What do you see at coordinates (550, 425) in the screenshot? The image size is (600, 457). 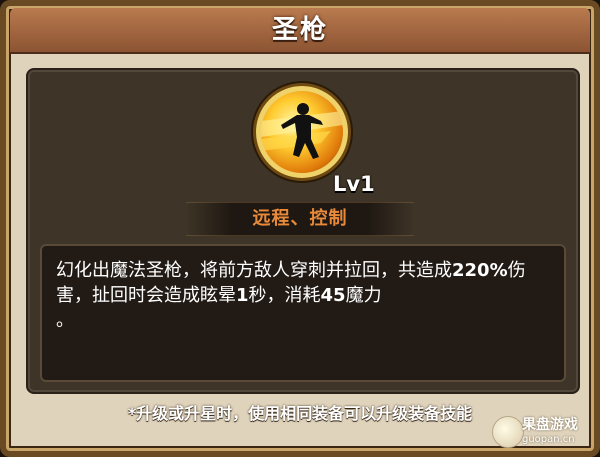 I see `watermark-name: 果盘游戏` at bounding box center [550, 425].